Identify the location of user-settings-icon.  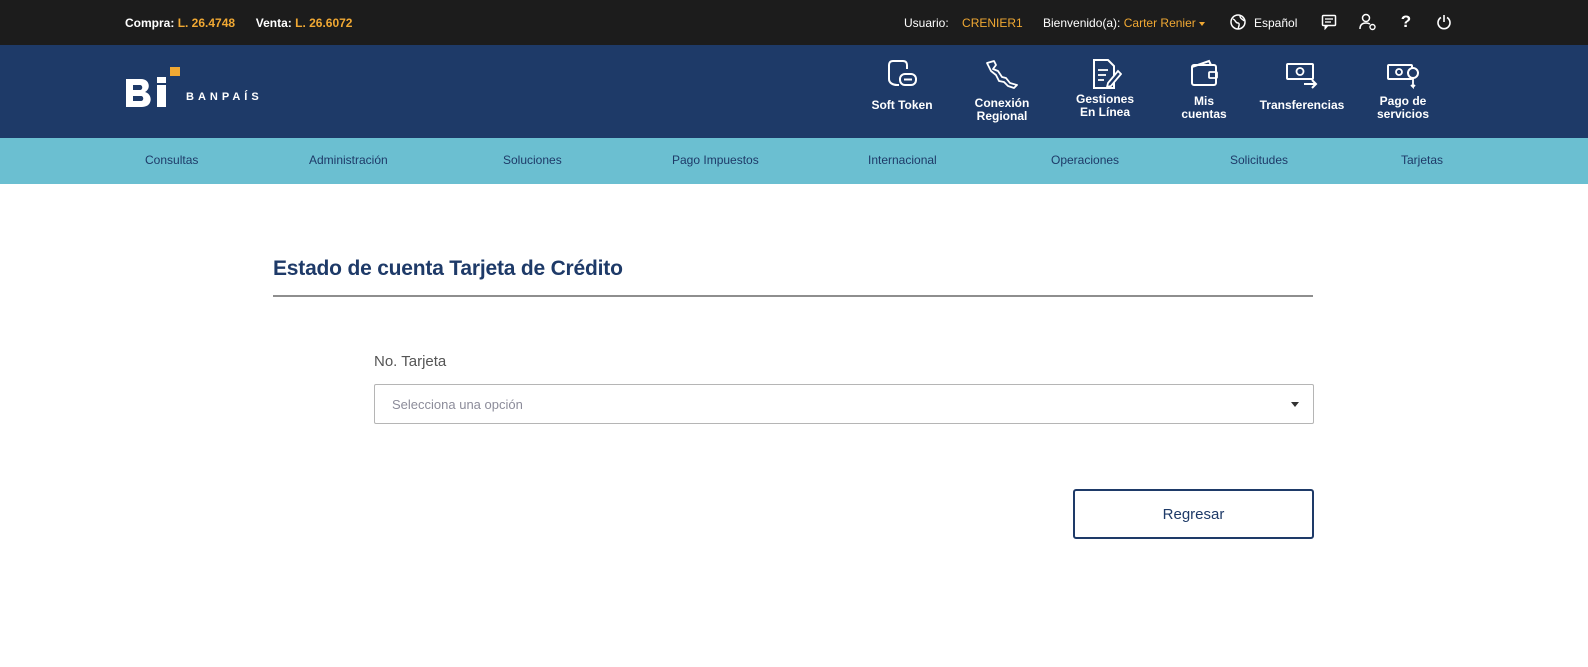
(1368, 22).